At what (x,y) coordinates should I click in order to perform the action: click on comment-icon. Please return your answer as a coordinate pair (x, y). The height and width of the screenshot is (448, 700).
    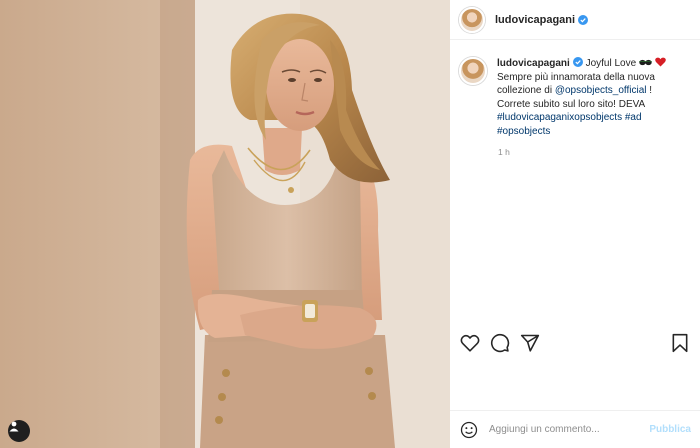
    Looking at the image, I should click on (500, 343).